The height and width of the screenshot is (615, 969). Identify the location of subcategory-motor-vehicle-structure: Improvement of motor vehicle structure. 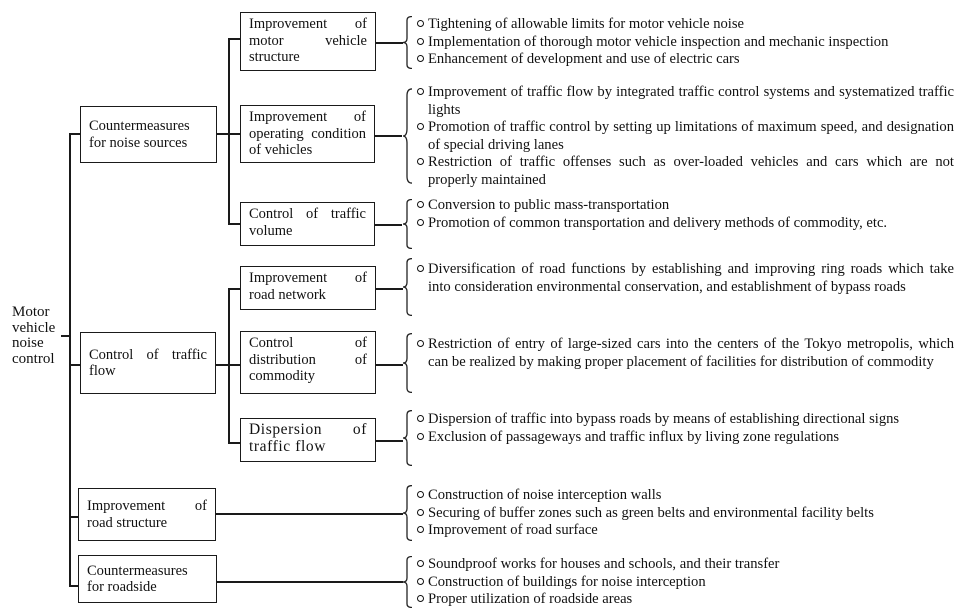
(308, 41).